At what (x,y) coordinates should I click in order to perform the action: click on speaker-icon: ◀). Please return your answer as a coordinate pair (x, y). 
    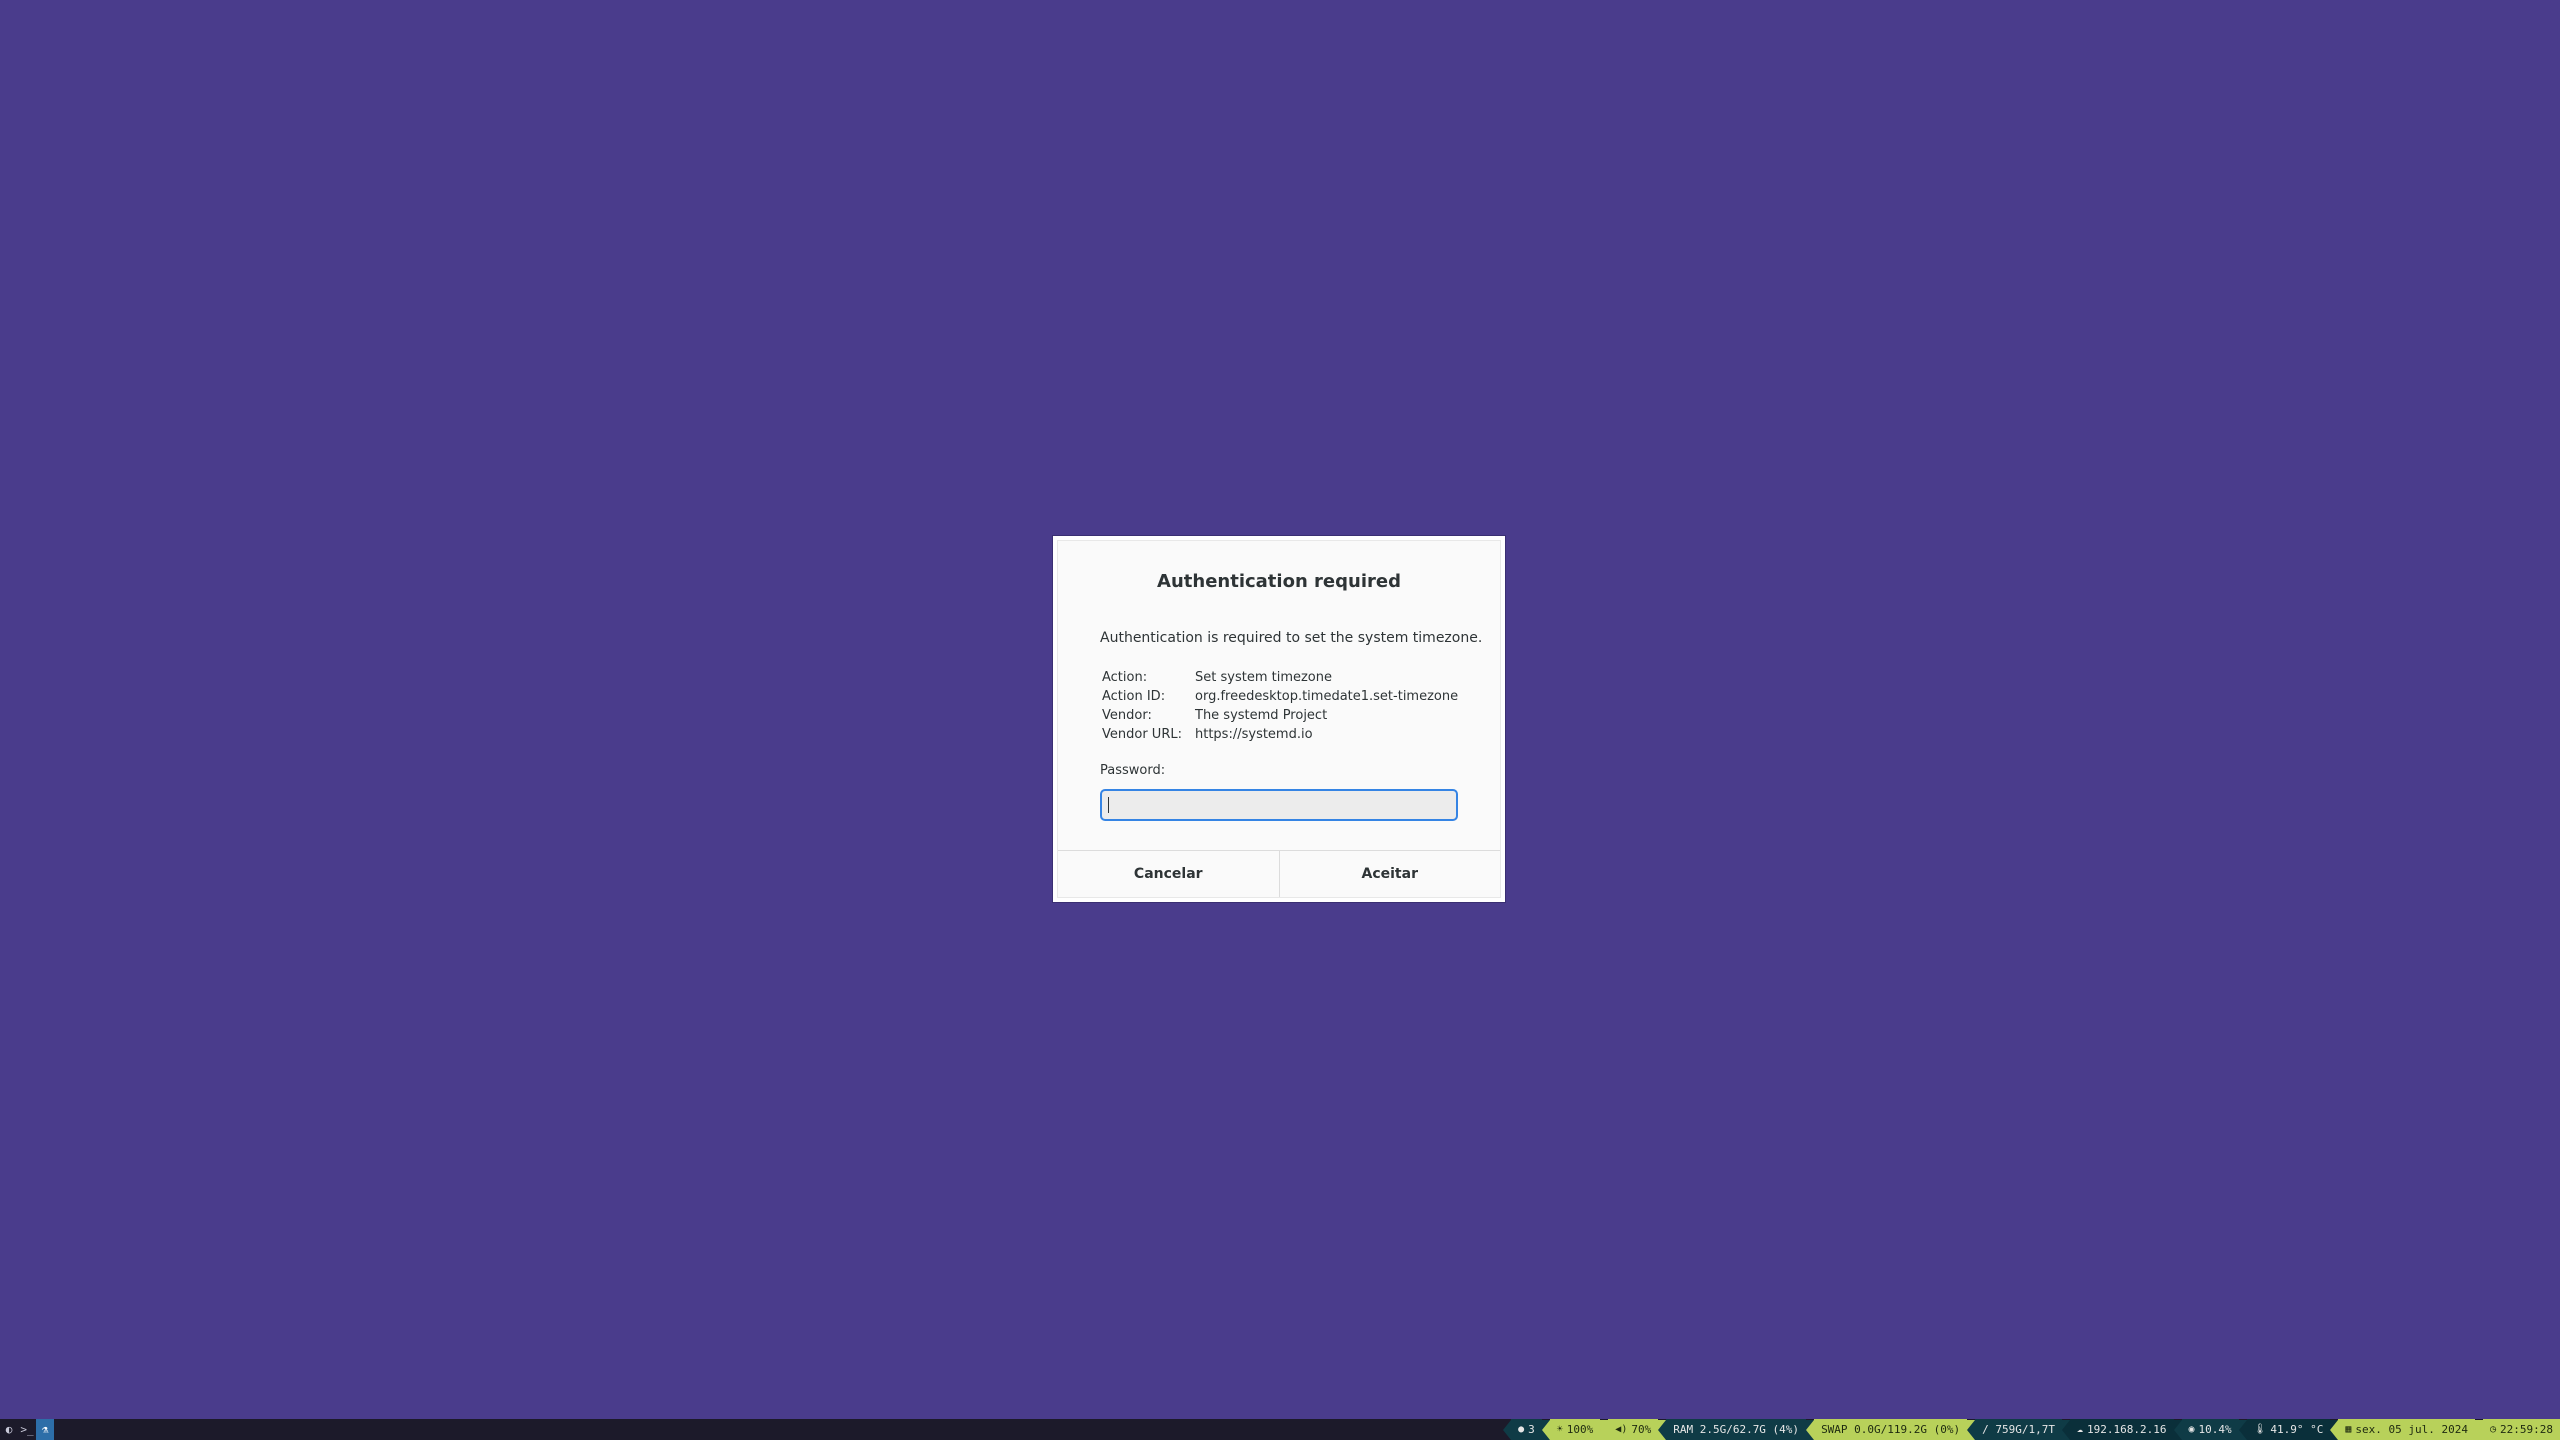
    Looking at the image, I should click on (1621, 1429).